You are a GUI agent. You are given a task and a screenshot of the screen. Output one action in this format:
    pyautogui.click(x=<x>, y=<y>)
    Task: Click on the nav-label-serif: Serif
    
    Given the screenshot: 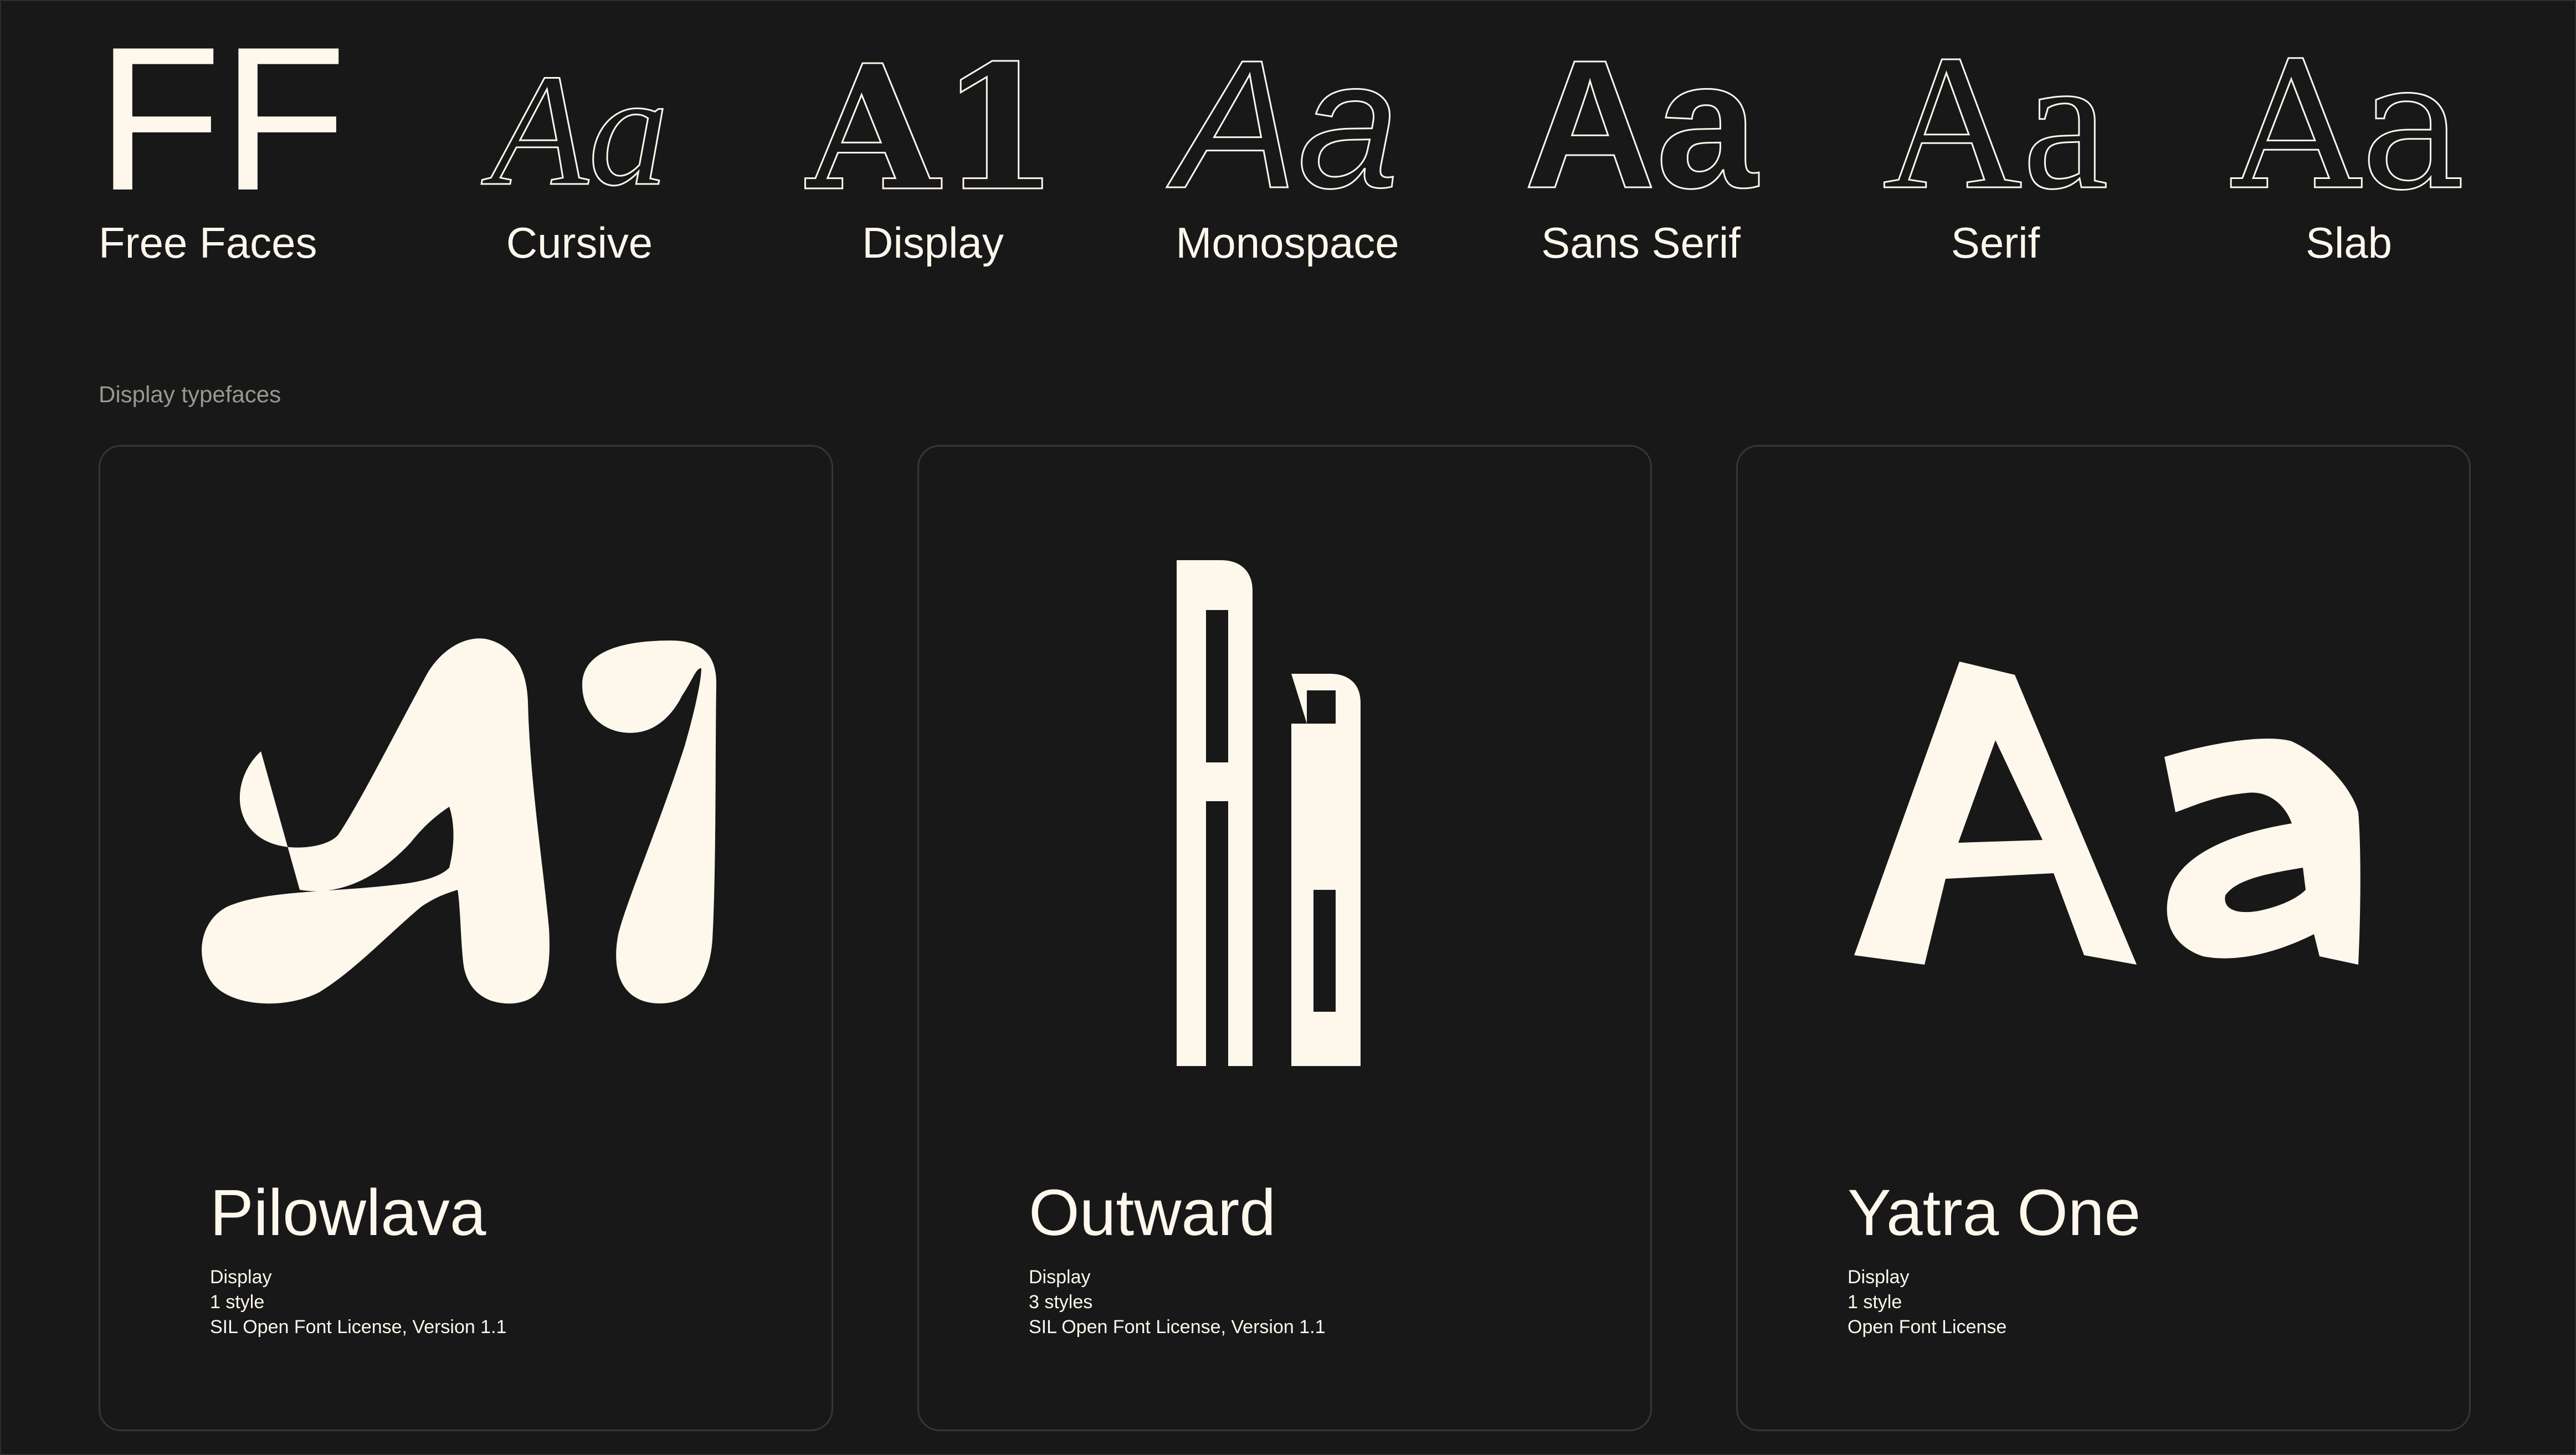 What is the action you would take?
    pyautogui.click(x=1995, y=242)
    